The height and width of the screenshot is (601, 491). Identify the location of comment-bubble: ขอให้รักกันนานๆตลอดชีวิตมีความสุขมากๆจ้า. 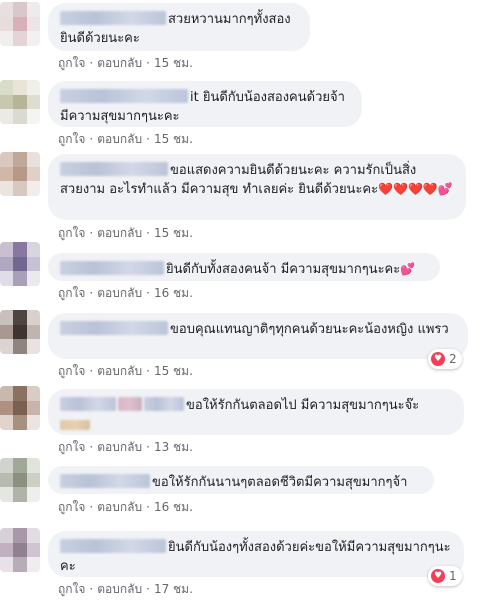
(241, 480).